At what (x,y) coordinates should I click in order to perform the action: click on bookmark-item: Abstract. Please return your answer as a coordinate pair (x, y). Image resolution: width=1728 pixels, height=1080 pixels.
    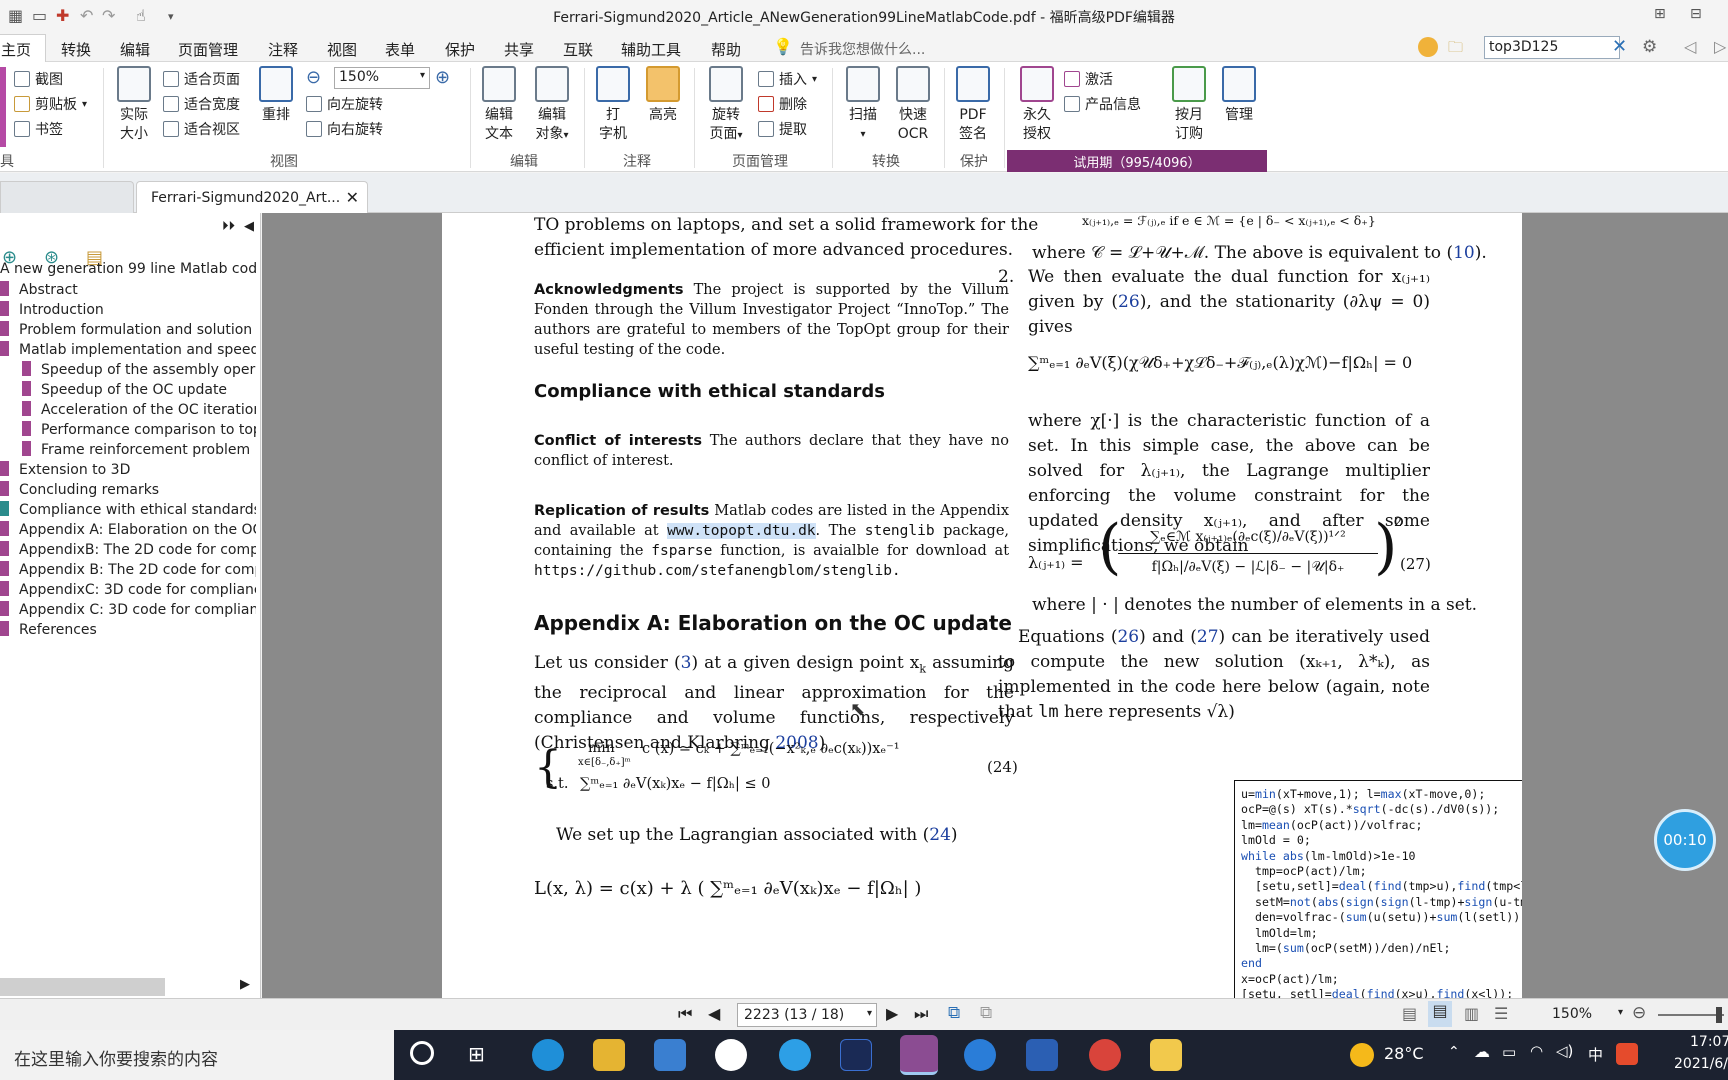
    Looking at the image, I should click on (128, 289).